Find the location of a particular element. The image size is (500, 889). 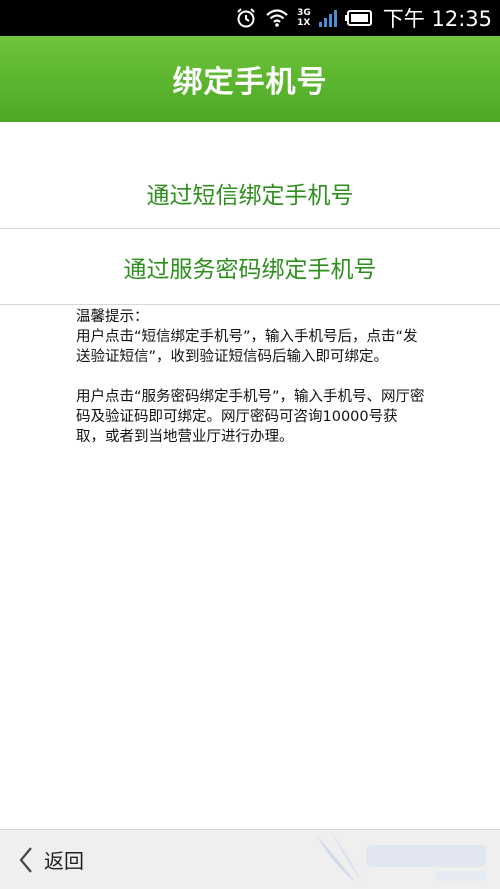

battery-icon is located at coordinates (358, 18).